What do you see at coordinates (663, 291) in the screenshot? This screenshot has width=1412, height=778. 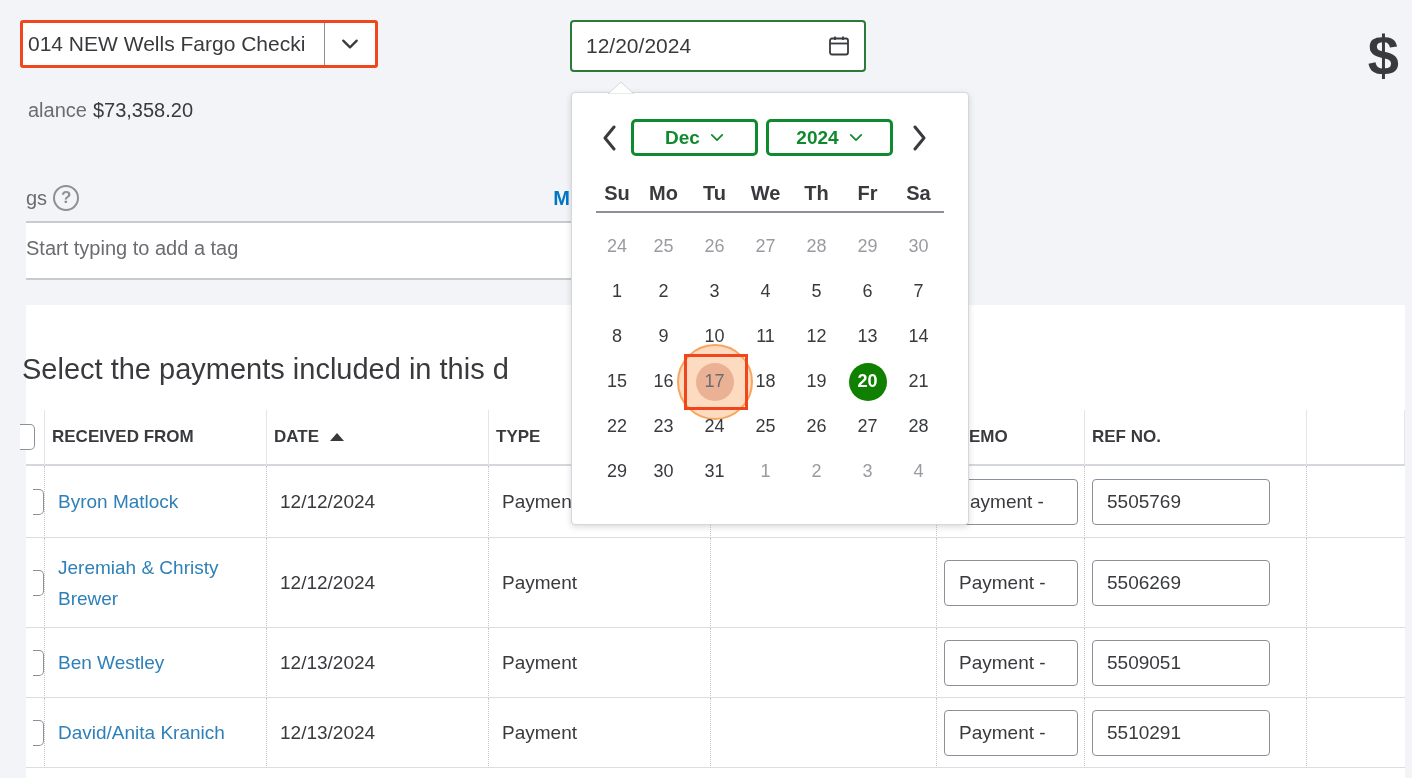 I see `calendar-day: 2` at bounding box center [663, 291].